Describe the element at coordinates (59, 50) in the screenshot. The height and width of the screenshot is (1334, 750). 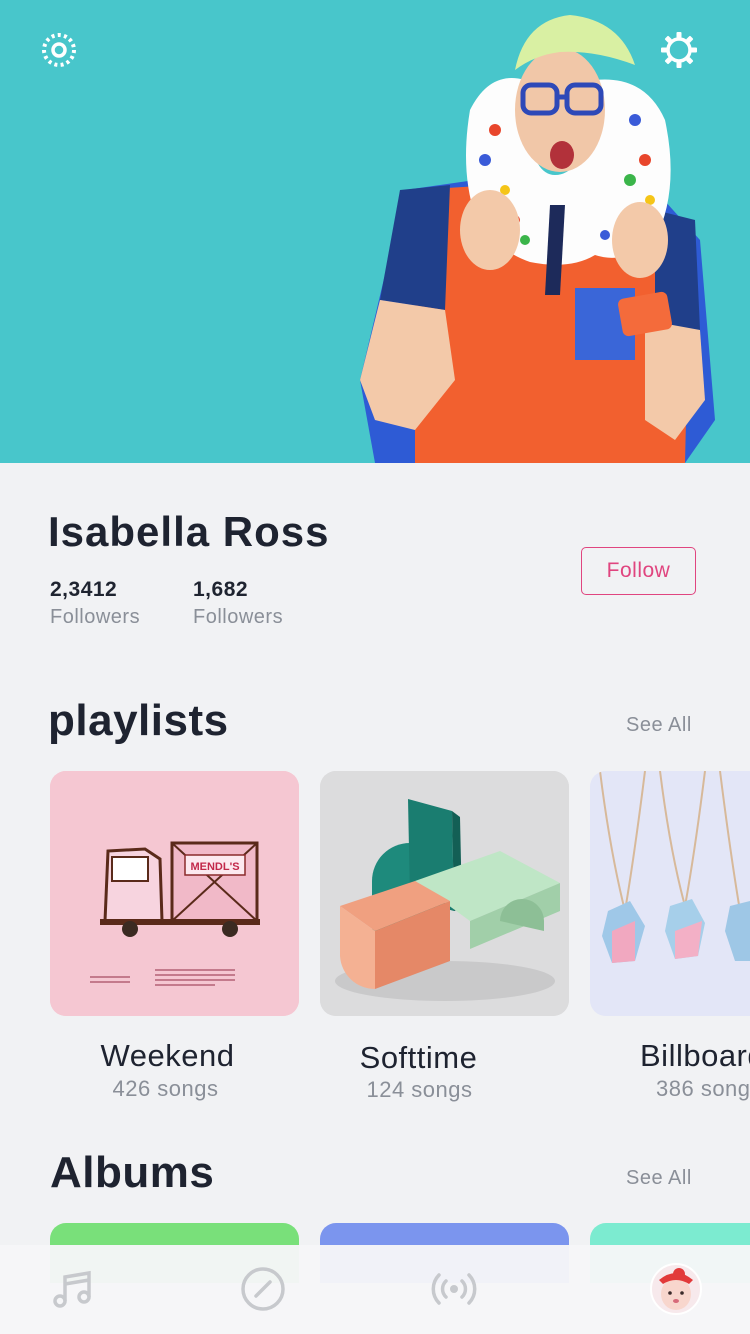
I see `record-icon` at that location.